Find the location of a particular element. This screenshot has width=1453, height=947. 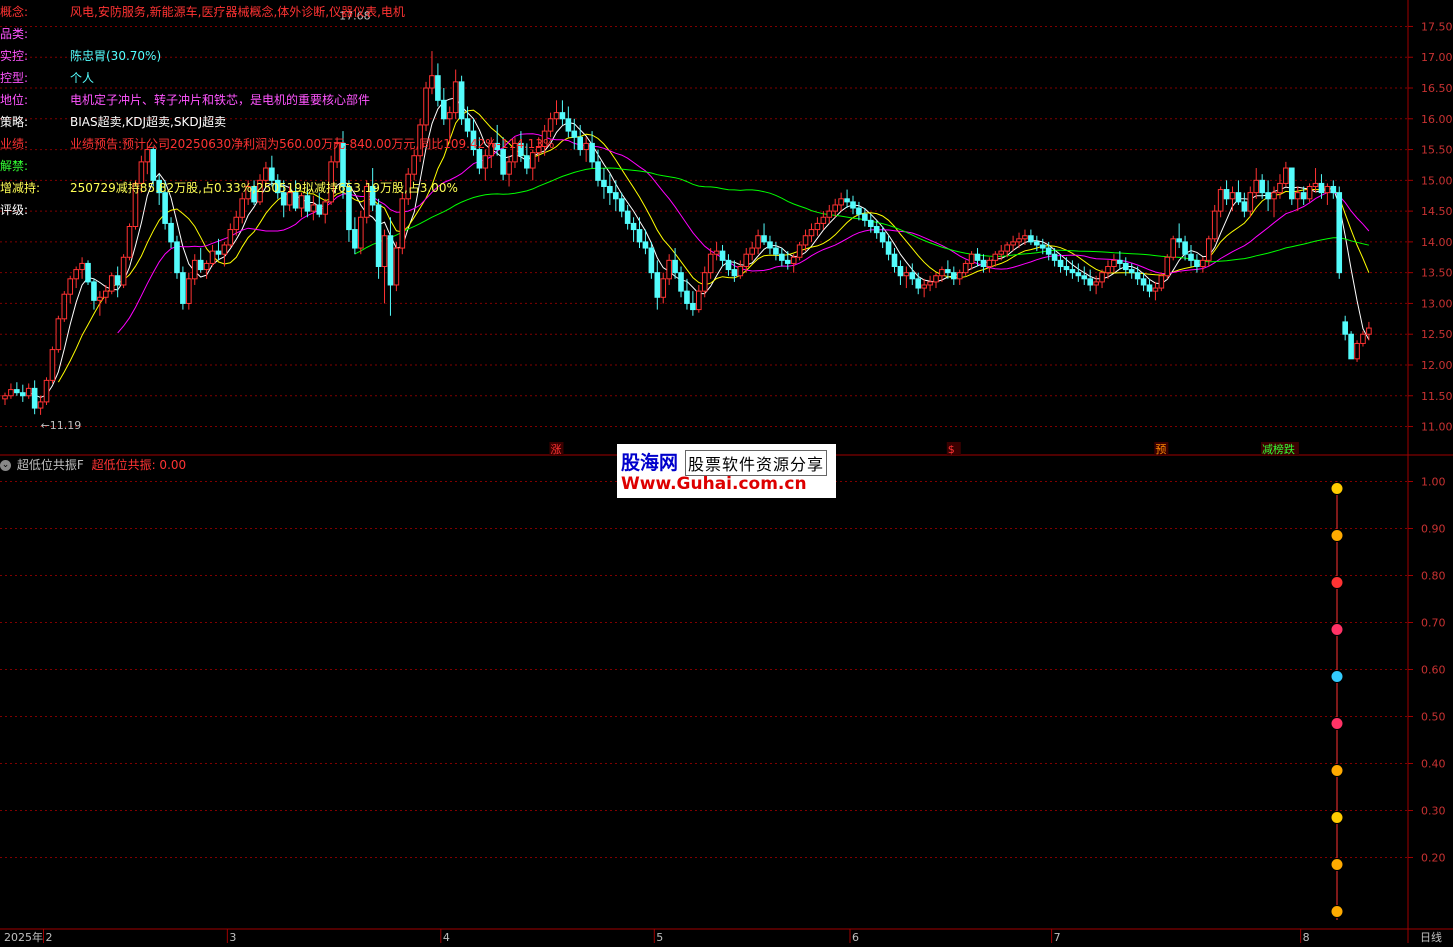

indicator-title: ⌄ 超低位共振F 超低位共振: 0.00 is located at coordinates (93, 465).